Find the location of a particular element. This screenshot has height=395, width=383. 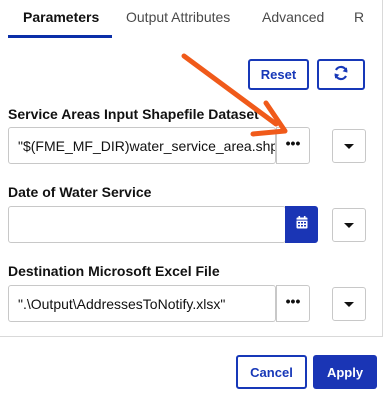

annotation-arrow-icon is located at coordinates (234, 95).